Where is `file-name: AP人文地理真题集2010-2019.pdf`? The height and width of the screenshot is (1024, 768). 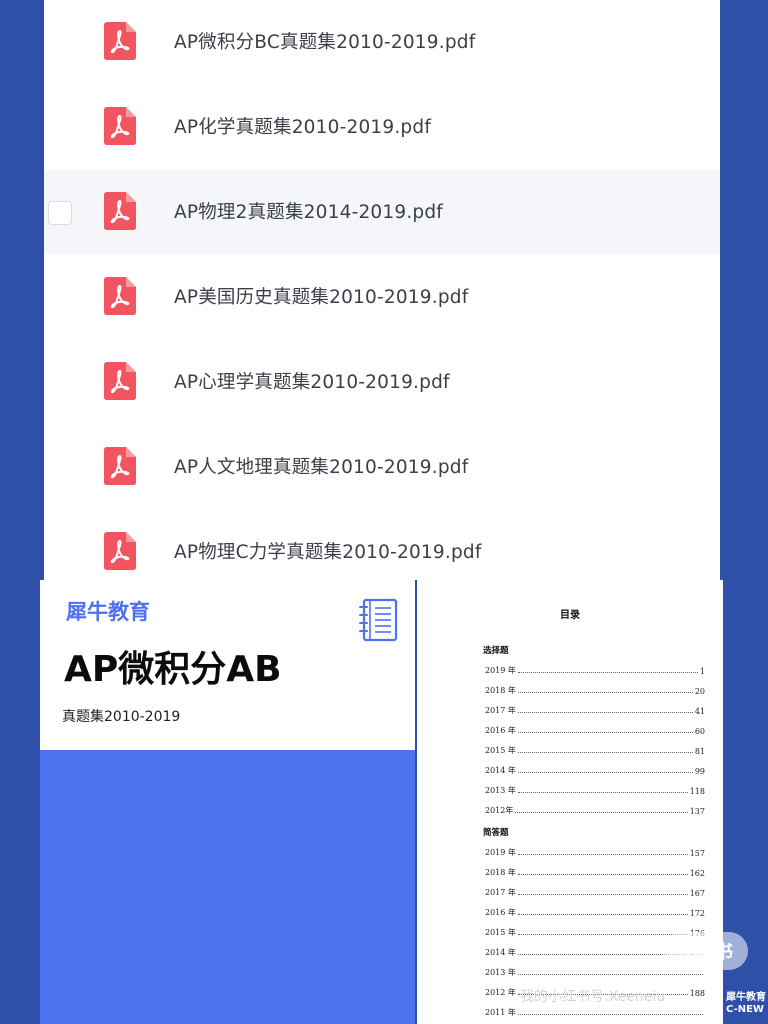
file-name: AP人文地理真题集2010-2019.pdf is located at coordinates (321, 467).